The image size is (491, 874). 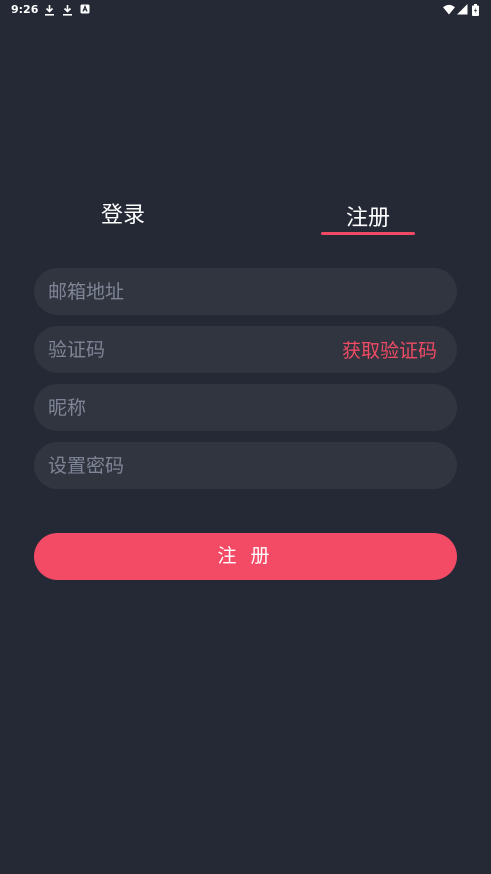 What do you see at coordinates (449, 10) in the screenshot?
I see `wifi-icon` at bounding box center [449, 10].